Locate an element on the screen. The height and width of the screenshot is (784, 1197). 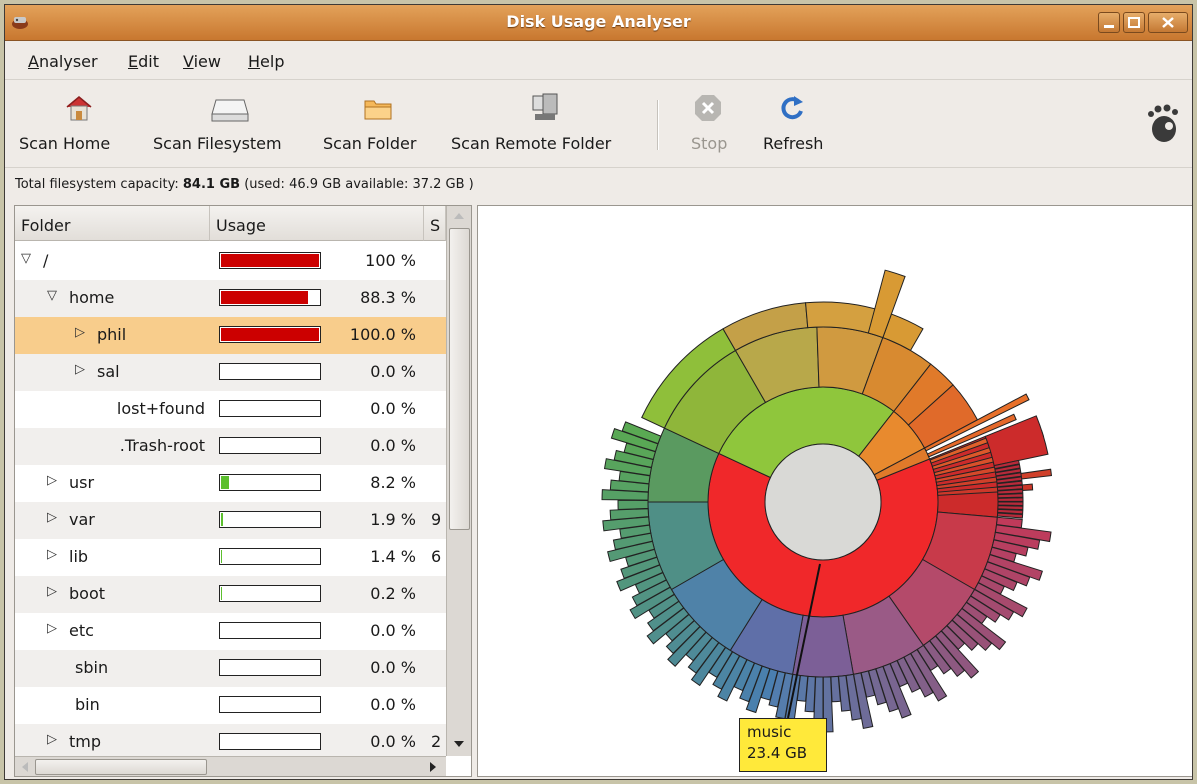
table-row: bin 0.0 % is located at coordinates (230, 705).